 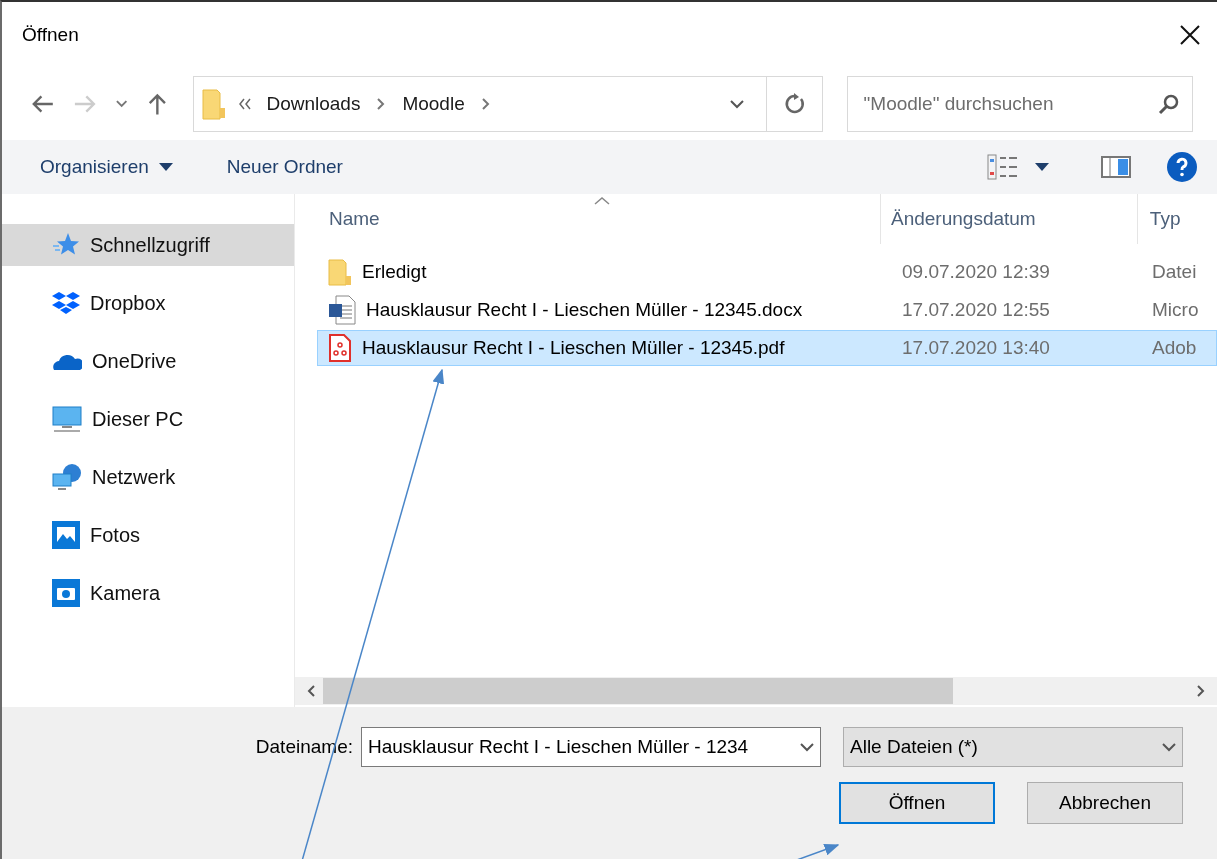 I want to click on sidebar-item: Dropbox, so click(x=148, y=303).